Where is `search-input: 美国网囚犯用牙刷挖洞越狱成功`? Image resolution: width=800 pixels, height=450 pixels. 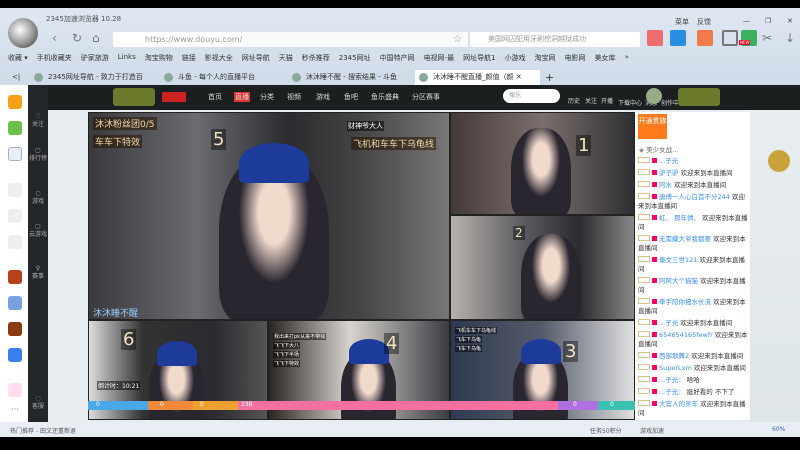 search-input: 美国网囚犯用牙刷挖洞越狱成功 is located at coordinates (555, 39).